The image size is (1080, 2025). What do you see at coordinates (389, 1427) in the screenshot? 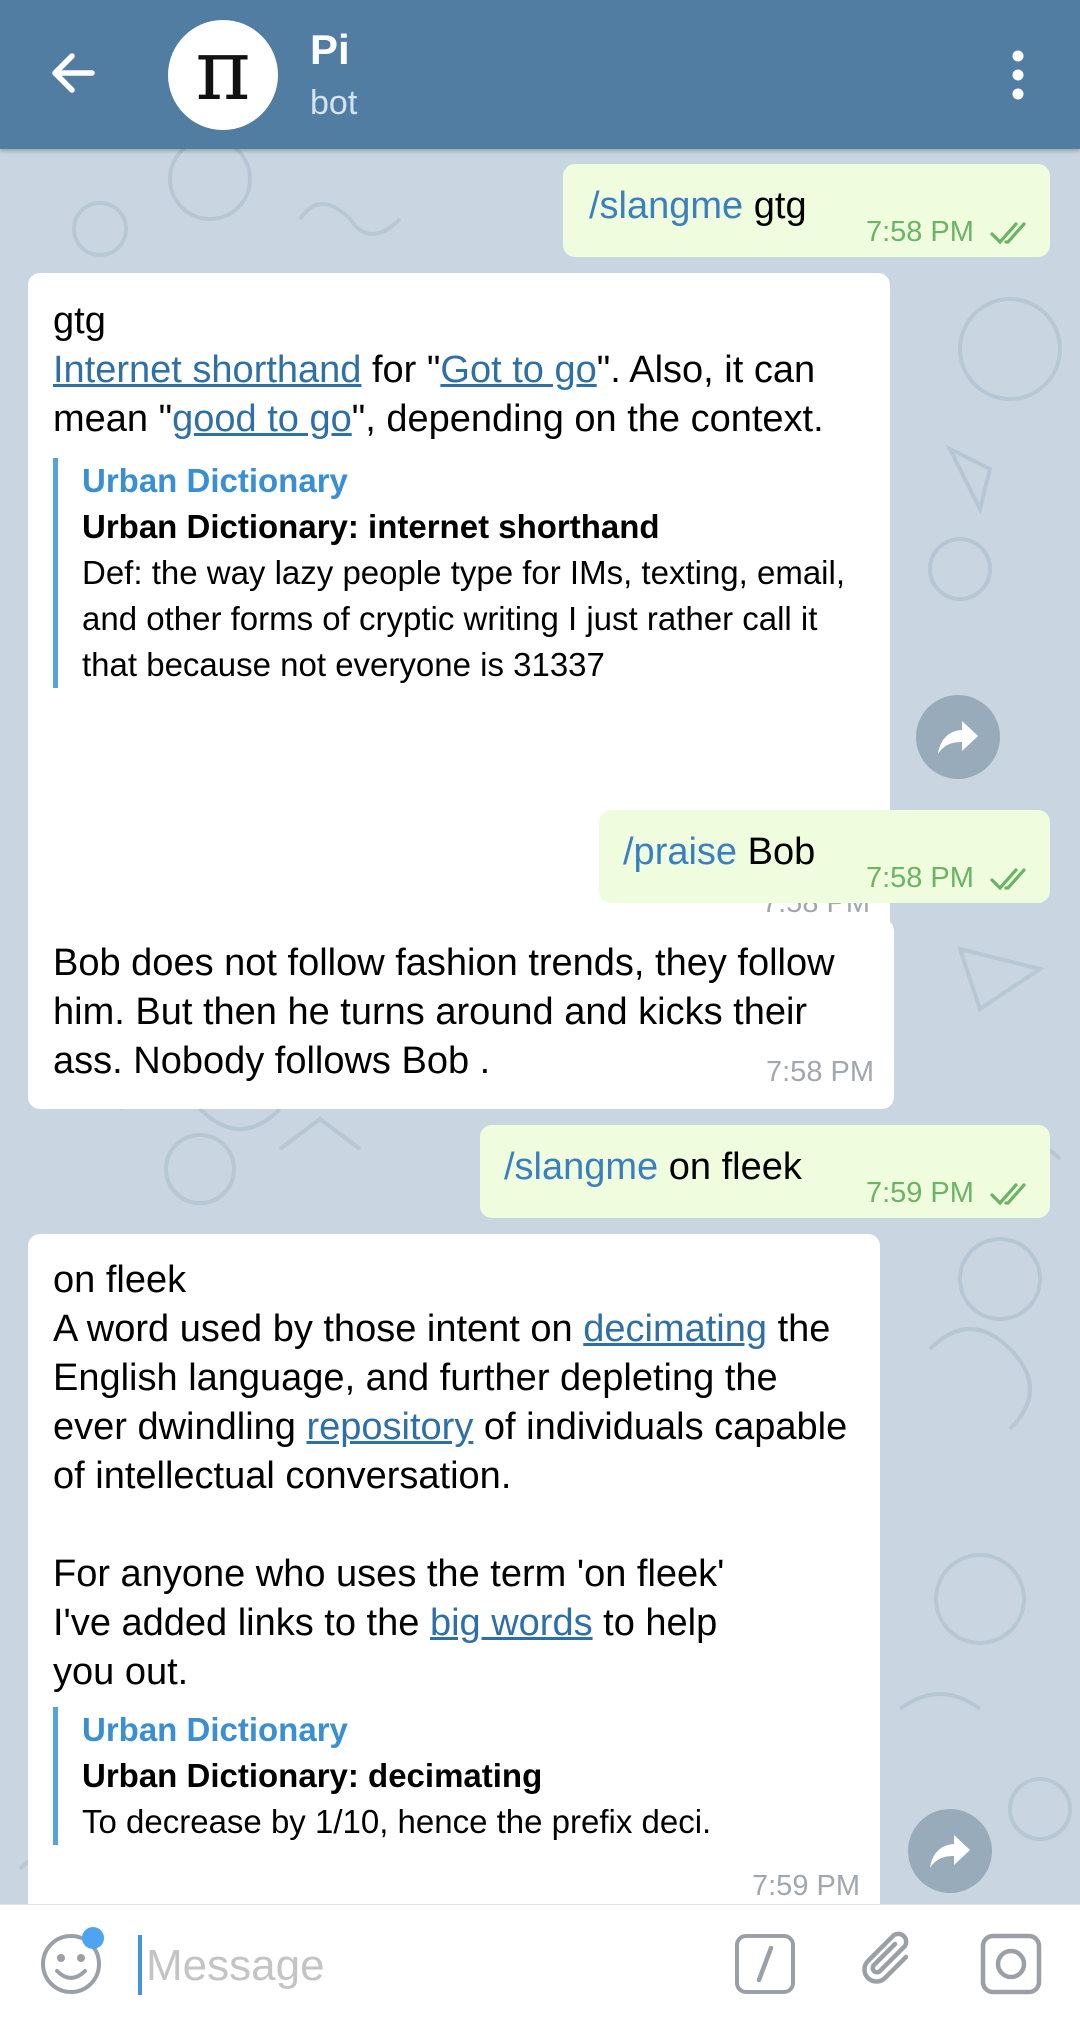
I see `definition-link: repository` at bounding box center [389, 1427].